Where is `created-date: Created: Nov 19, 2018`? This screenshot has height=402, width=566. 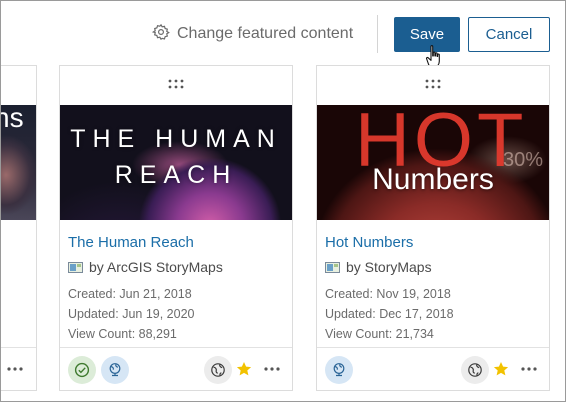
created-date: Created: Nov 19, 2018 is located at coordinates (388, 294).